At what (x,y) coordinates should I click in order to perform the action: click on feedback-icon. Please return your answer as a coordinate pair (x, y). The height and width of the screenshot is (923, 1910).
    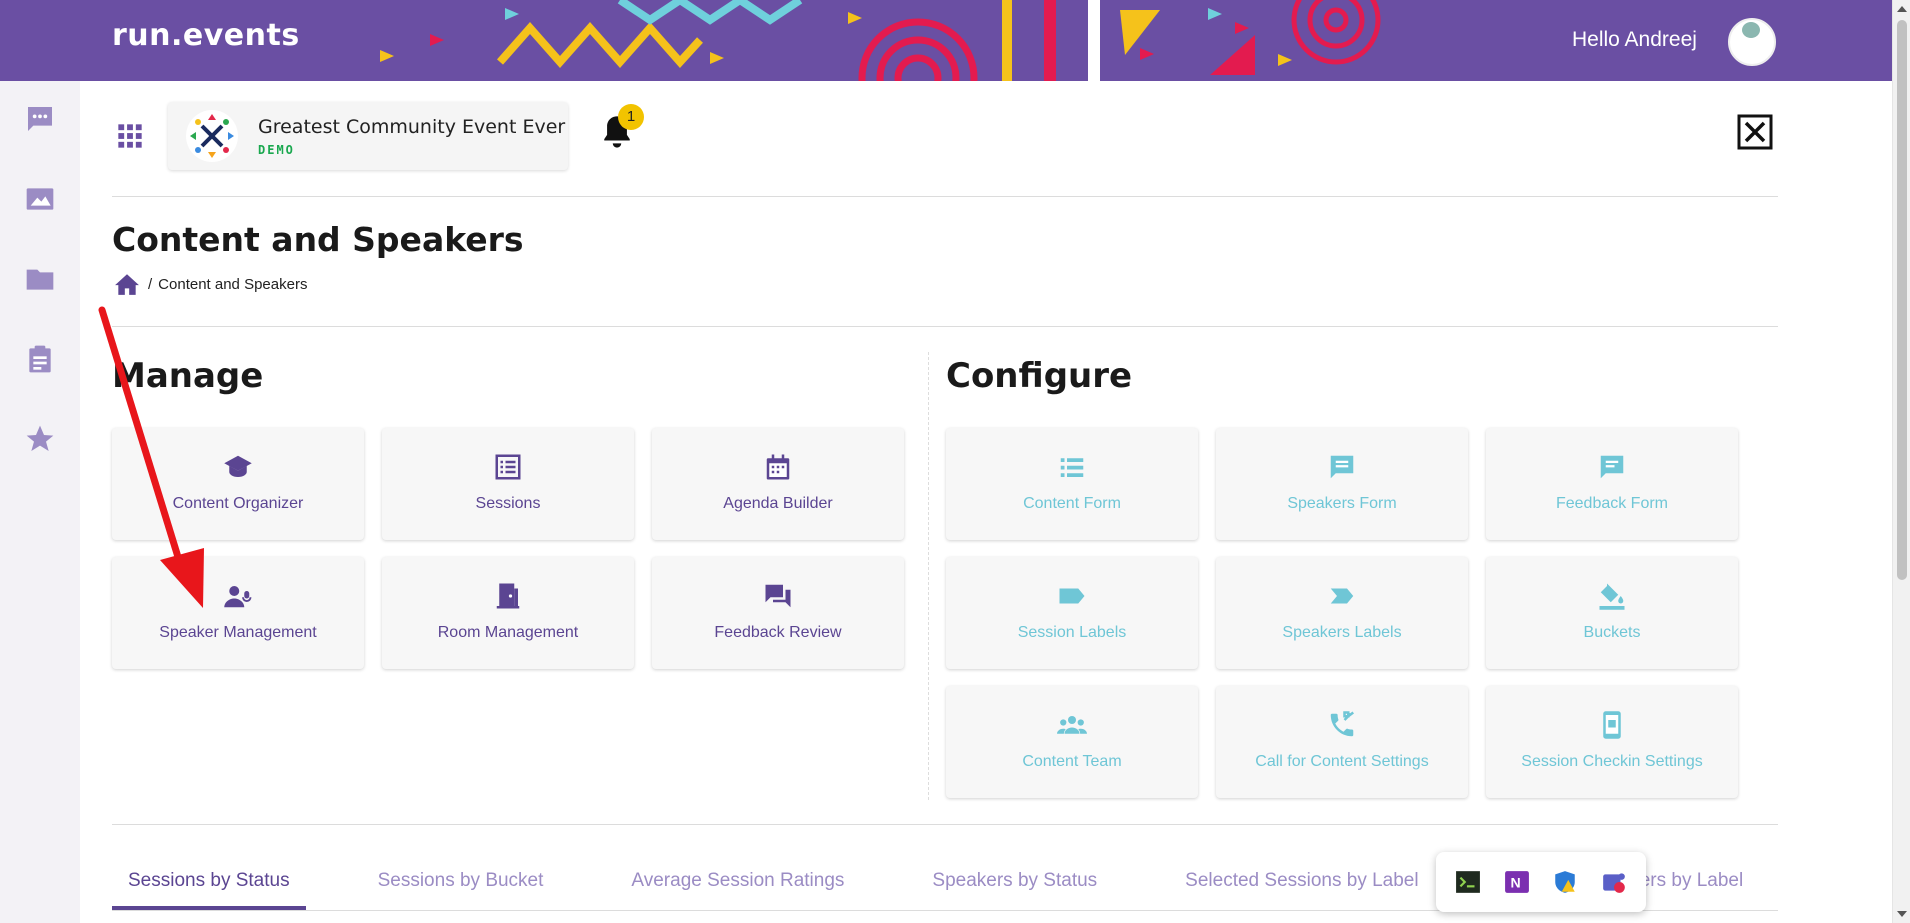
    Looking at the image, I should click on (1612, 467).